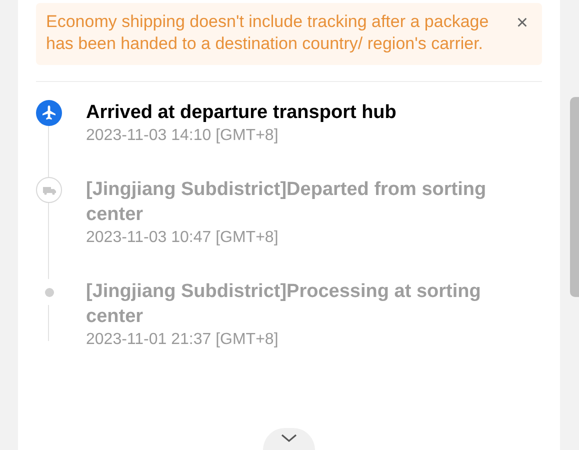 This screenshot has height=450, width=579. What do you see at coordinates (183, 238) in the screenshot?
I see `event-time: 2023-11-03 10:47 [GMT+8]` at bounding box center [183, 238].